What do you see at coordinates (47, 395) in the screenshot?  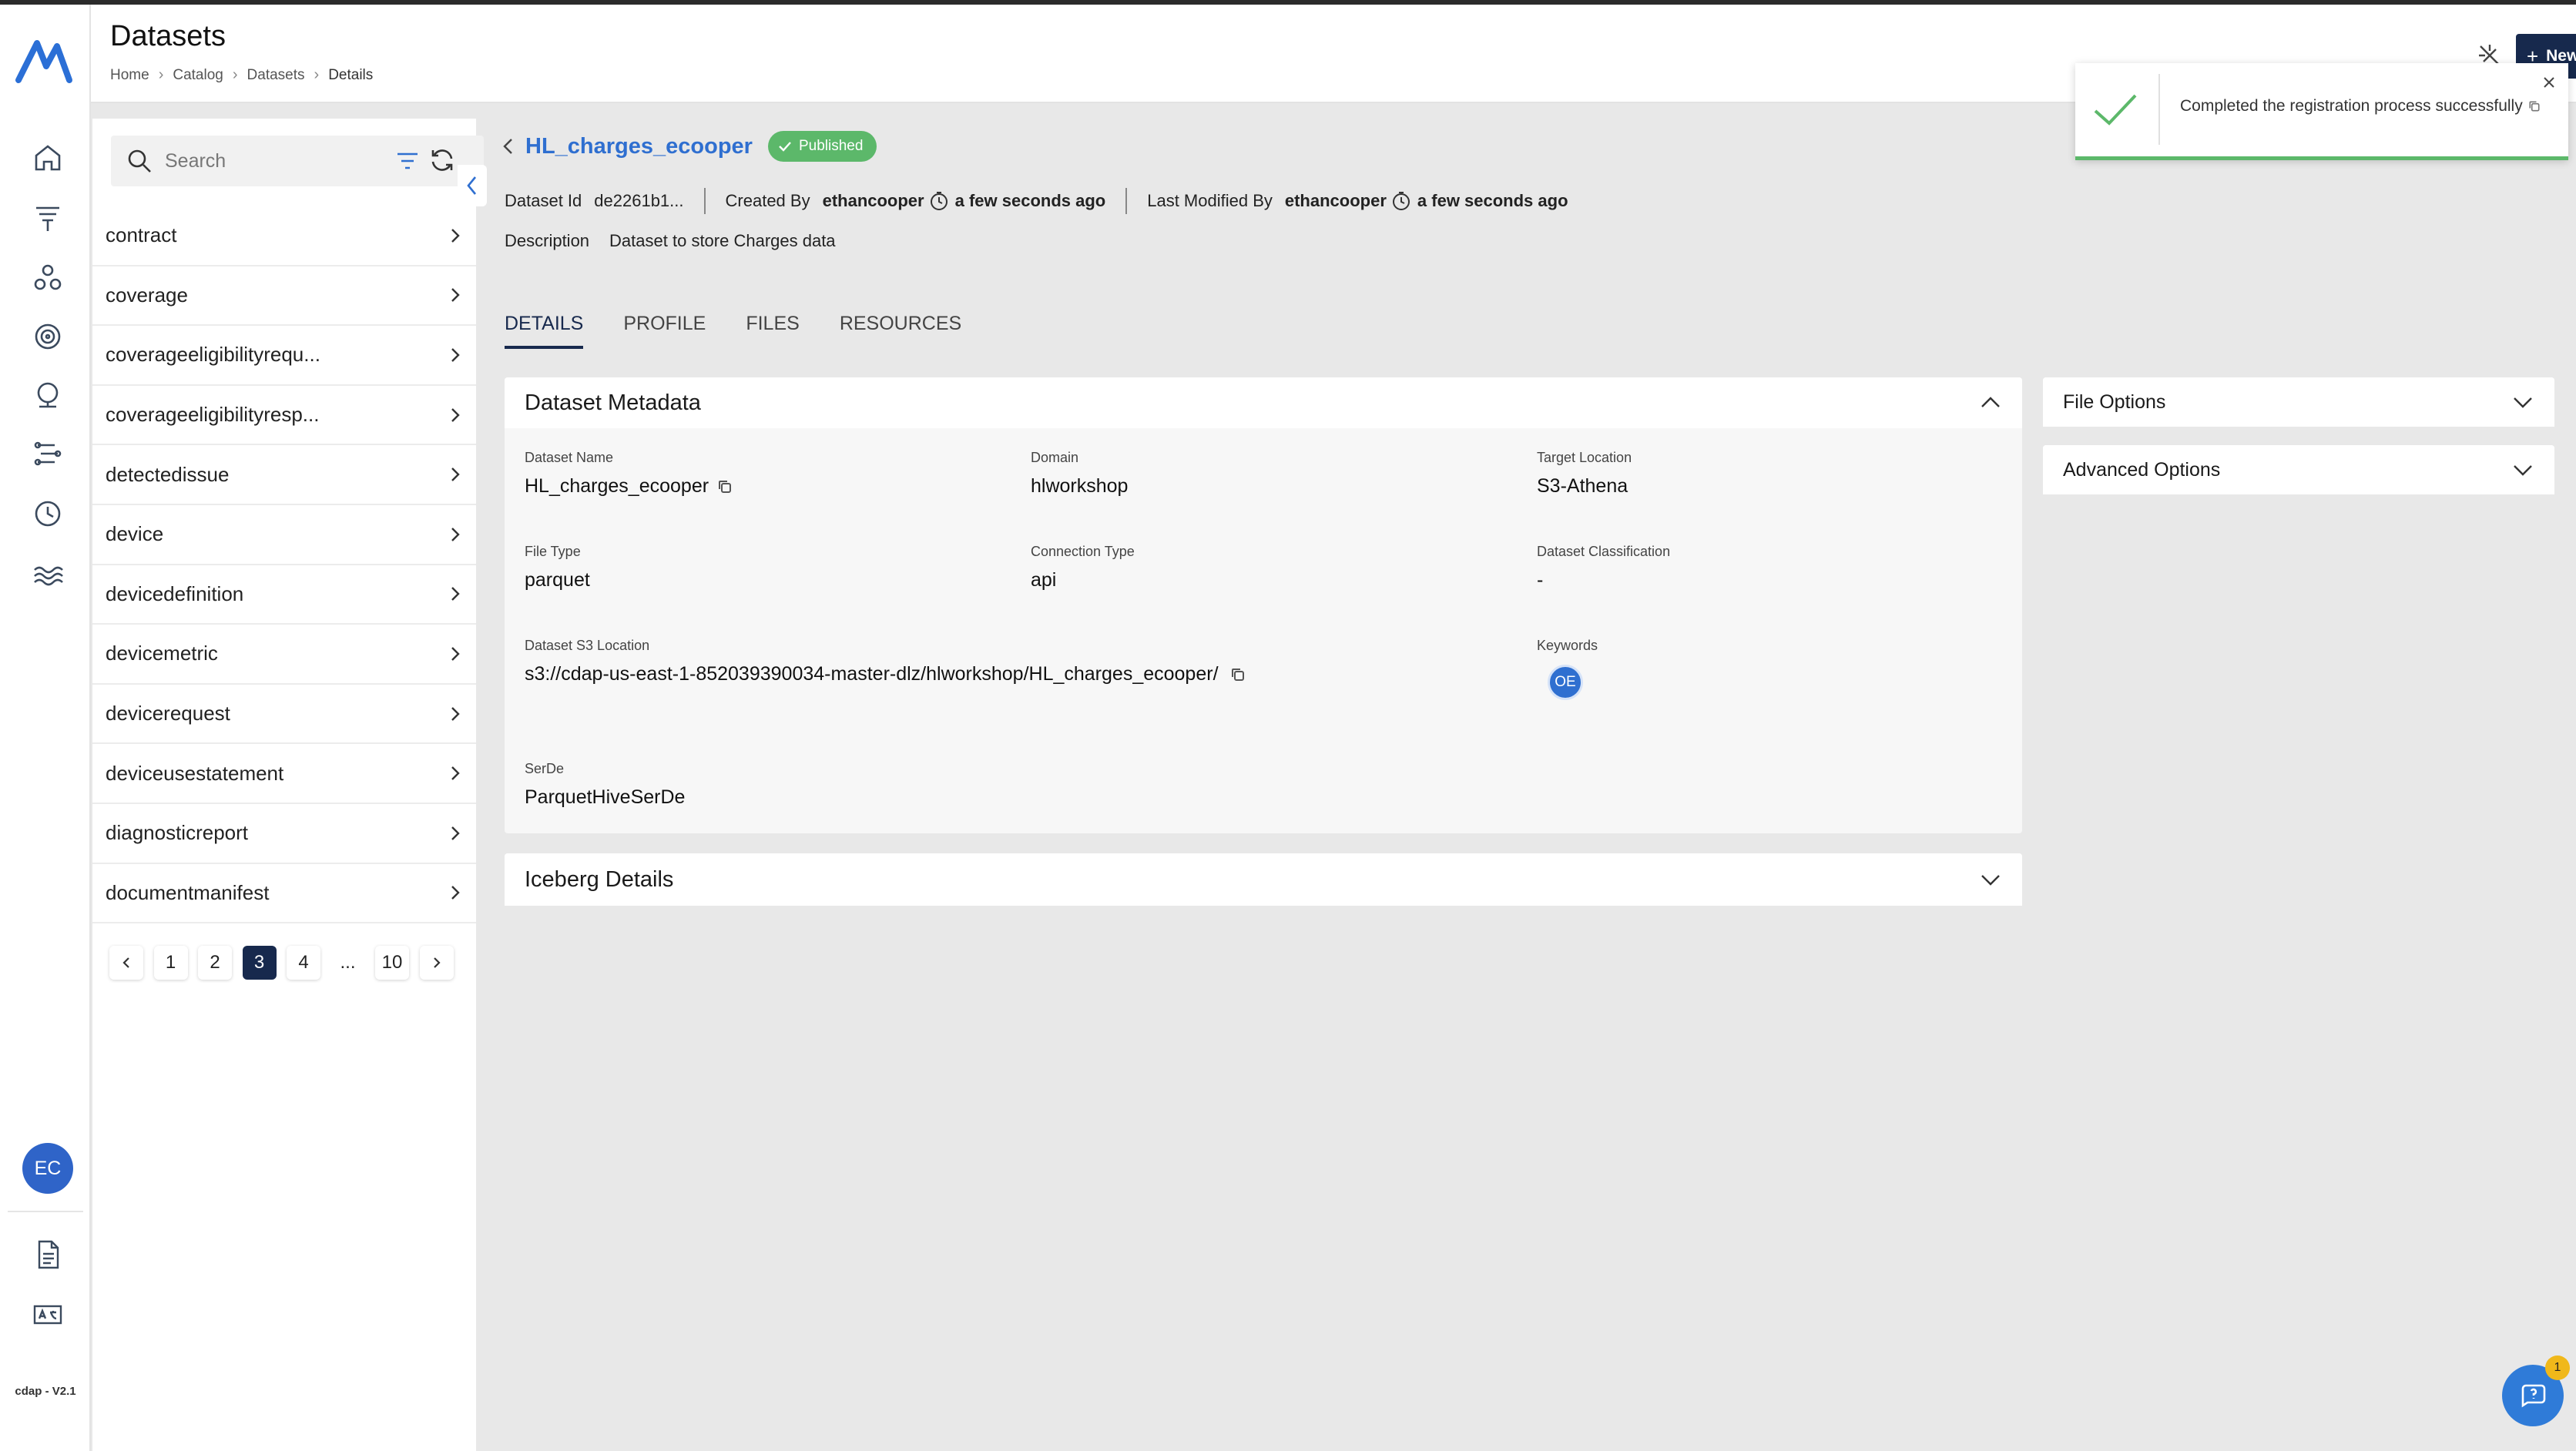 I see `globe-icon` at bounding box center [47, 395].